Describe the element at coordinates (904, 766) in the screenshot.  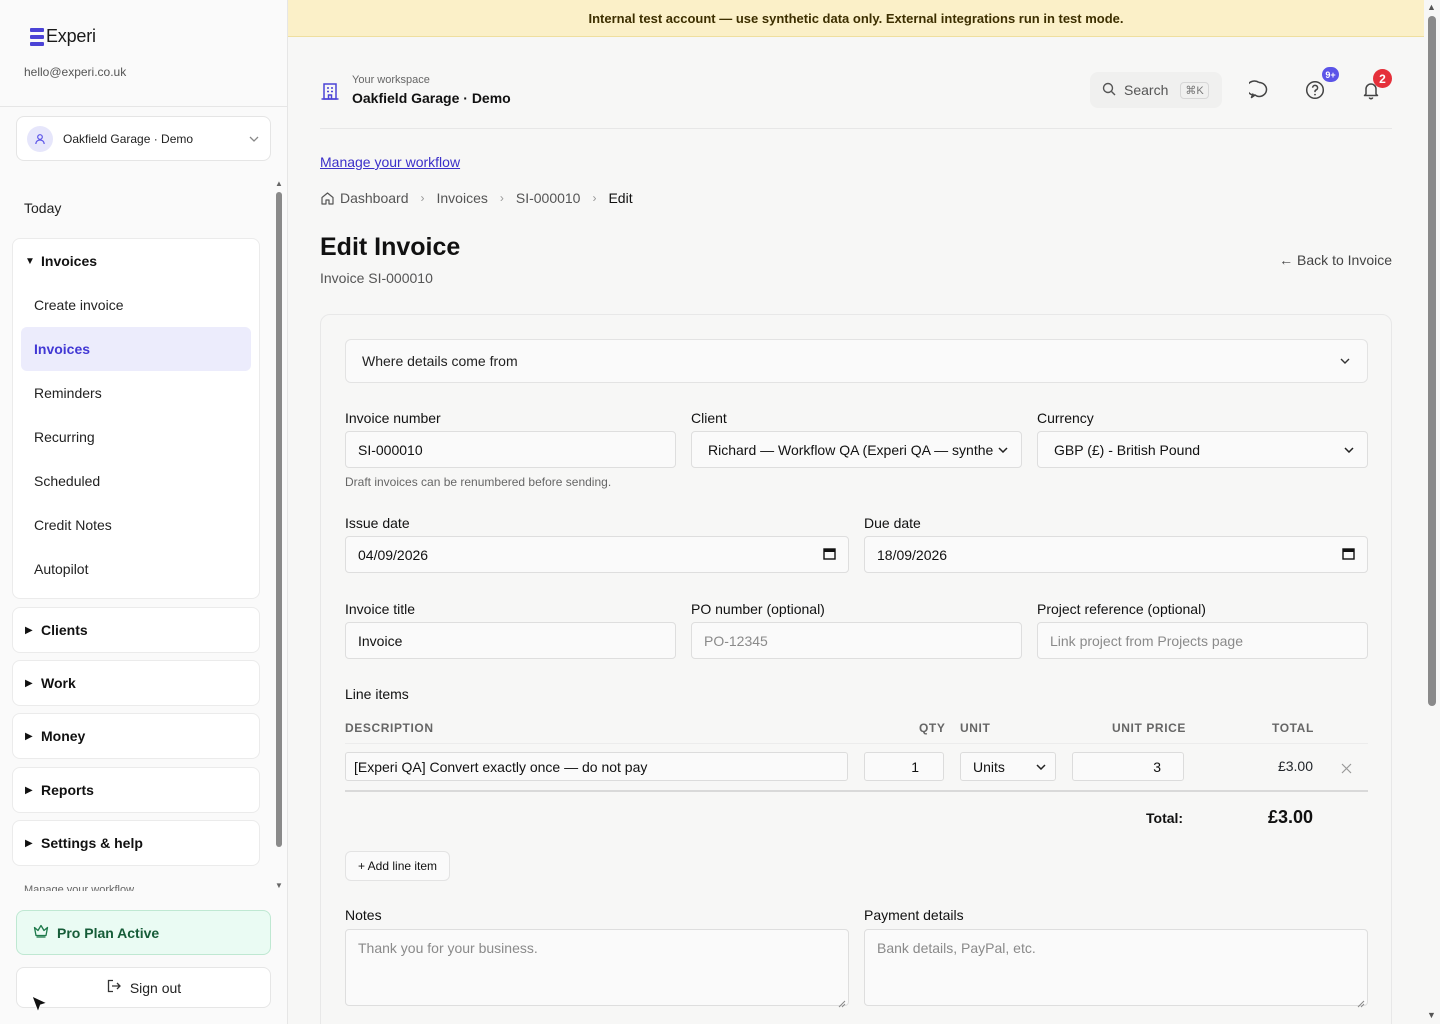
I see `line-item-qty-input: 1` at that location.